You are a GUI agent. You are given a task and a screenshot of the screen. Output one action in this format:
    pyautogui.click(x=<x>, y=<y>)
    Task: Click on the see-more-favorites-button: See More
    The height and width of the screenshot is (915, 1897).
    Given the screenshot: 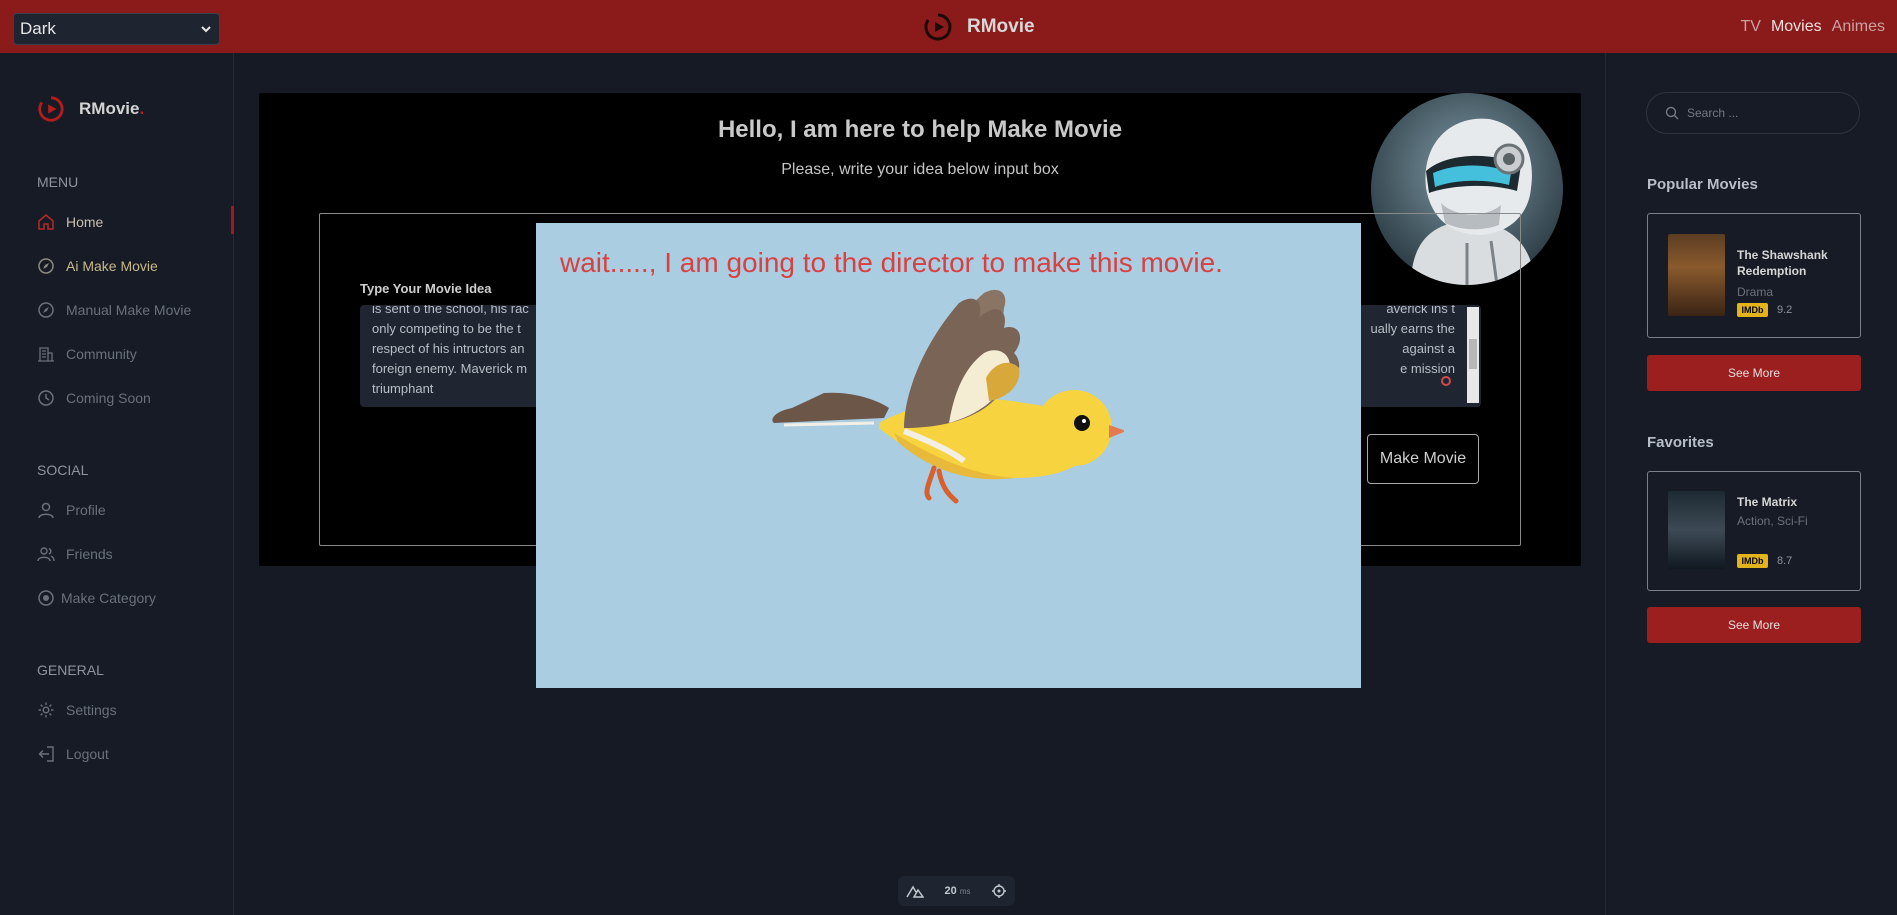 What is the action you would take?
    pyautogui.click(x=1754, y=625)
    